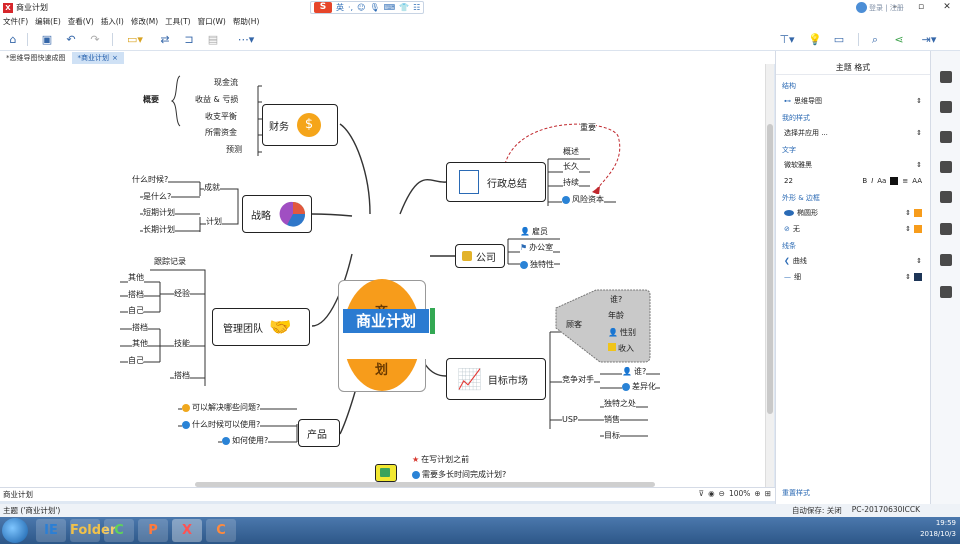 Image resolution: width=960 pixels, height=544 pixels. I want to click on market-sales: 销售, so click(612, 420).